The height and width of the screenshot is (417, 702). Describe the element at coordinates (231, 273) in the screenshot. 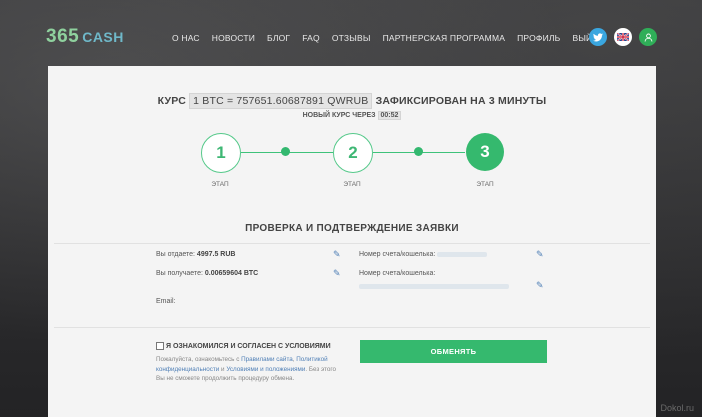

I see `receive-value: 0.00659604 BTC` at that location.